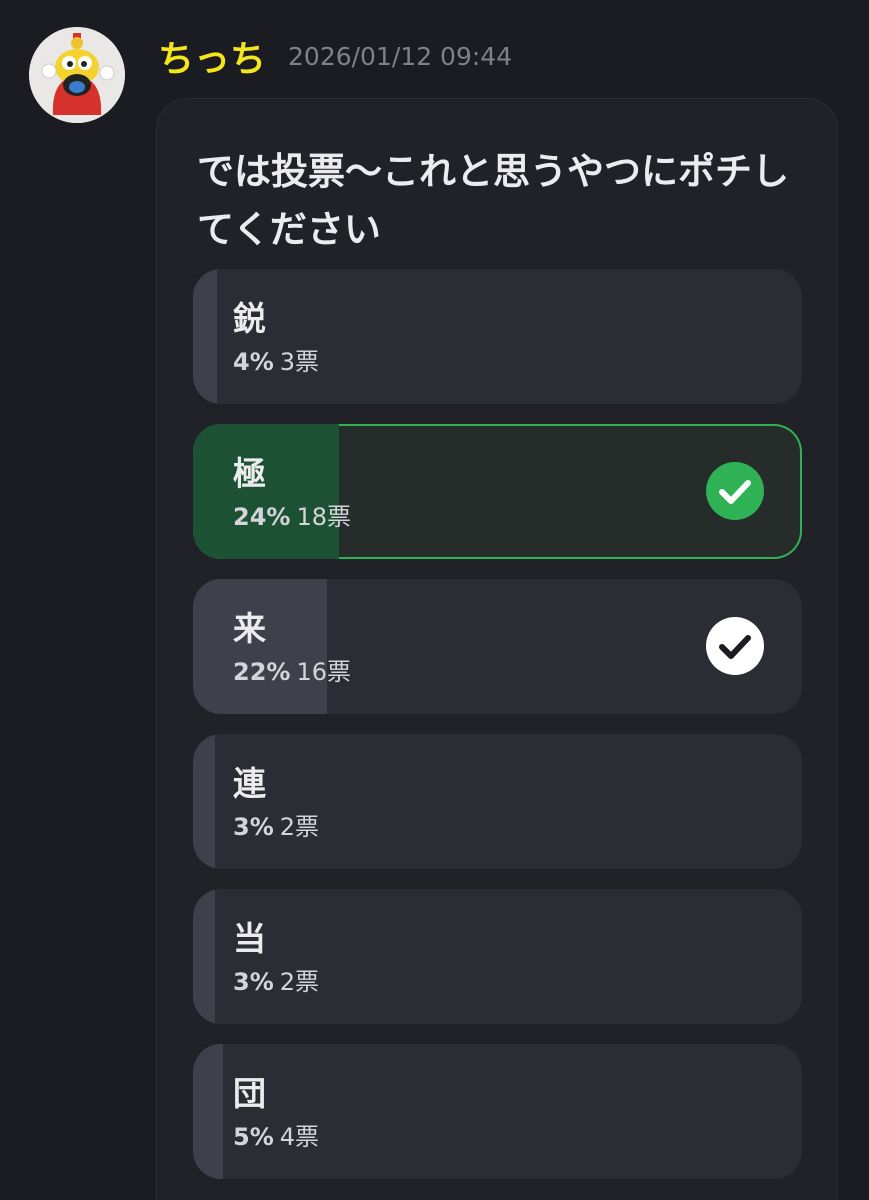 This screenshot has height=1200, width=869. Describe the element at coordinates (735, 491) in the screenshot. I see `check-circle-green-icon` at that location.